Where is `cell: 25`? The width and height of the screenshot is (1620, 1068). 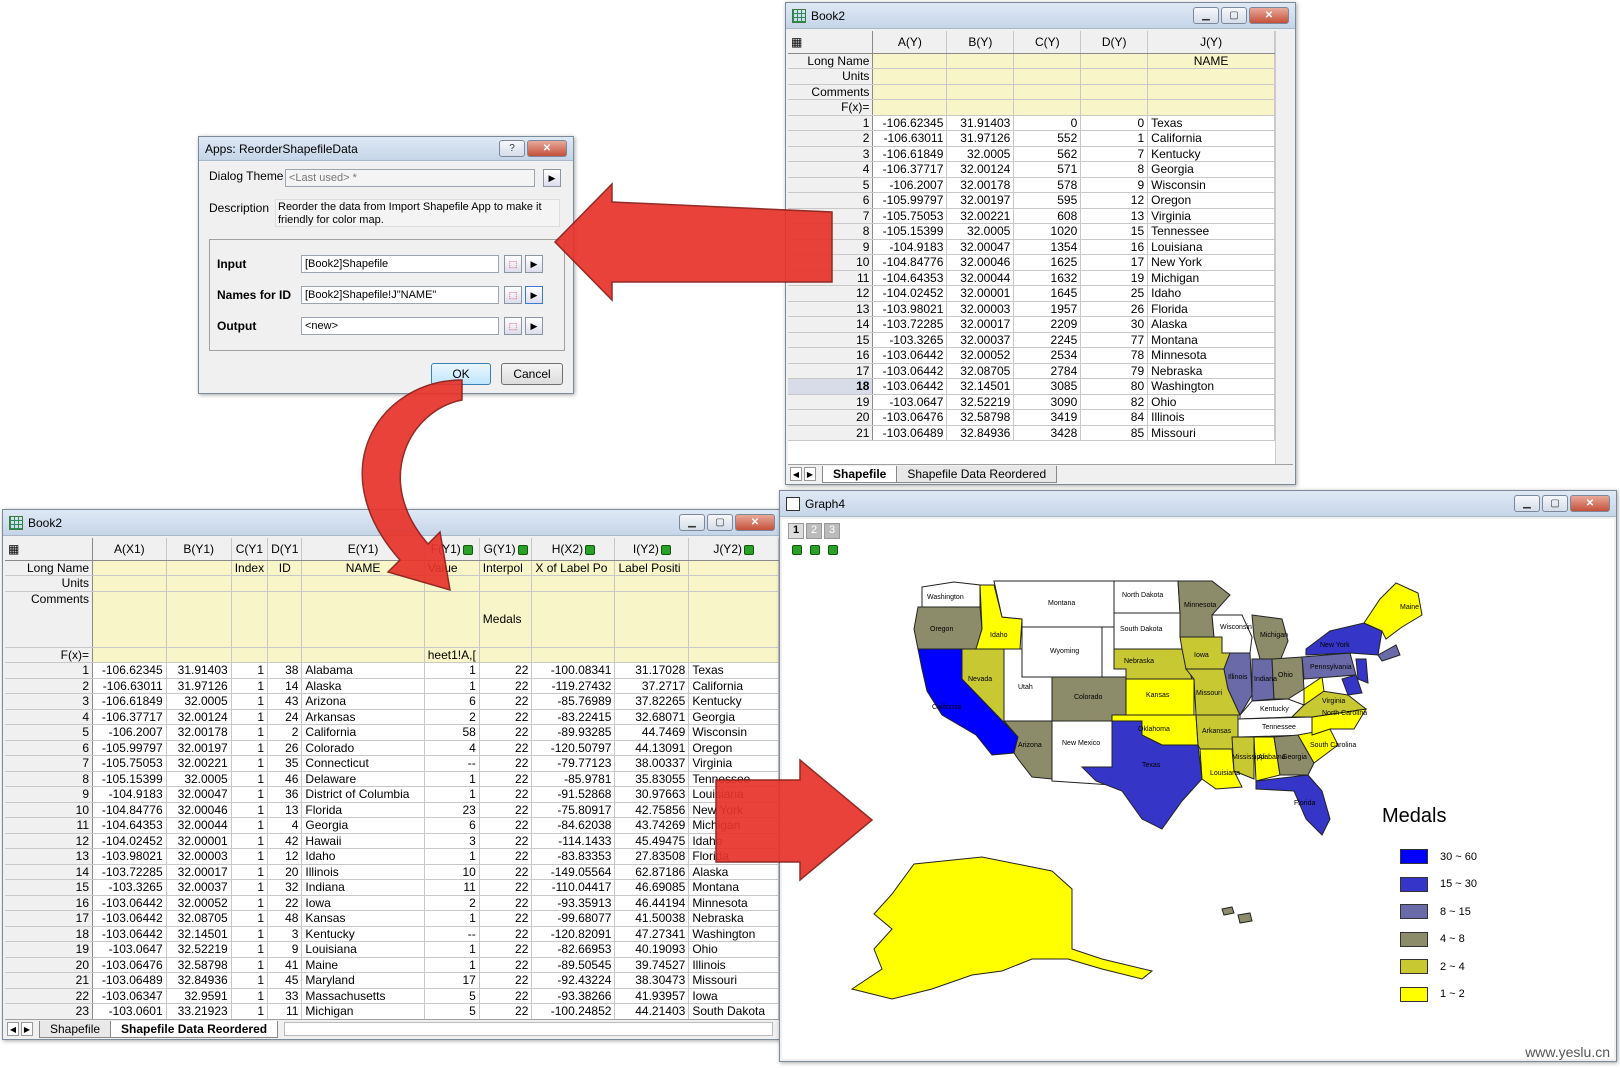 cell: 25 is located at coordinates (1114, 293).